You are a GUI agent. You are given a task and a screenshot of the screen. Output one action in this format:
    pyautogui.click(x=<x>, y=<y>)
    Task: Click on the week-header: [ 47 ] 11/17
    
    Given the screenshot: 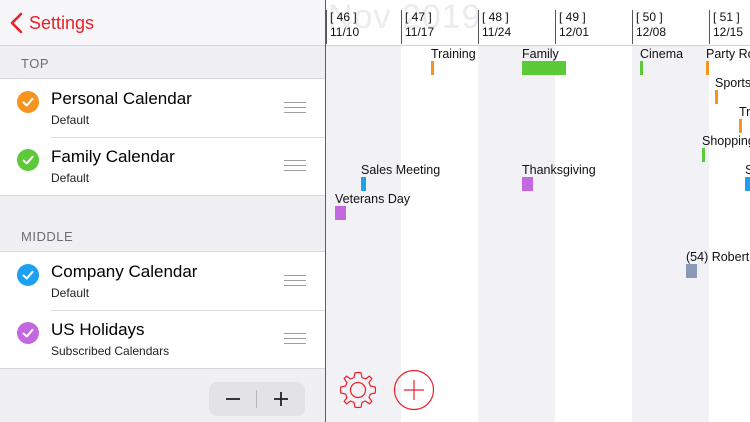 What is the action you would take?
    pyautogui.click(x=417, y=27)
    